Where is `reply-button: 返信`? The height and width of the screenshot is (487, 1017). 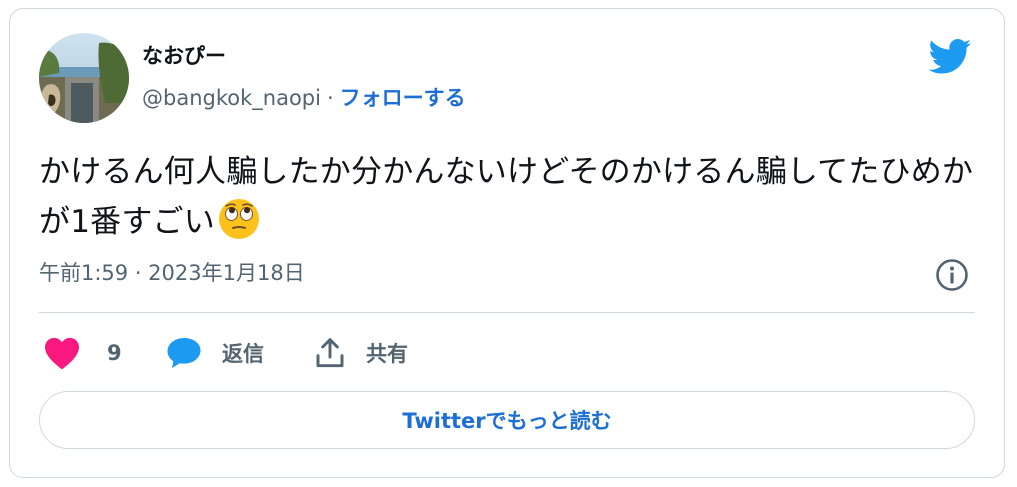 reply-button: 返信 is located at coordinates (215, 353).